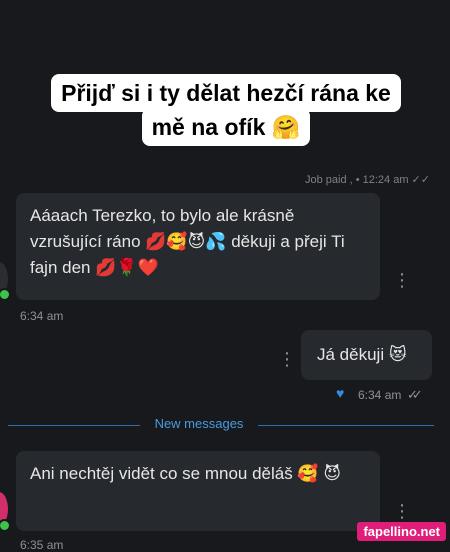  Describe the element at coordinates (198, 491) in the screenshot. I see `message-bubble-incoming: Ani nechtěj vidět co se mnou děláš 🥰 😈` at that location.